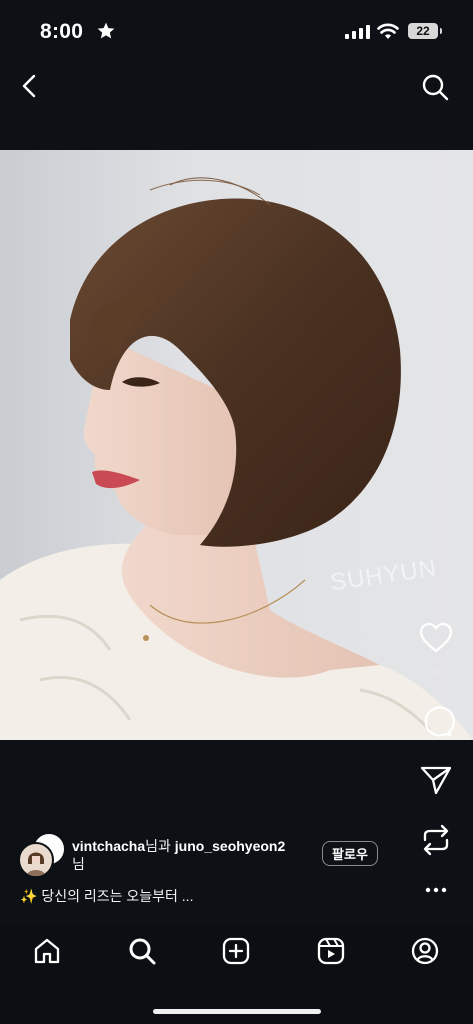 The width and height of the screenshot is (473, 1024). Describe the element at coordinates (237, 1011) in the screenshot. I see `home-indicator` at that location.